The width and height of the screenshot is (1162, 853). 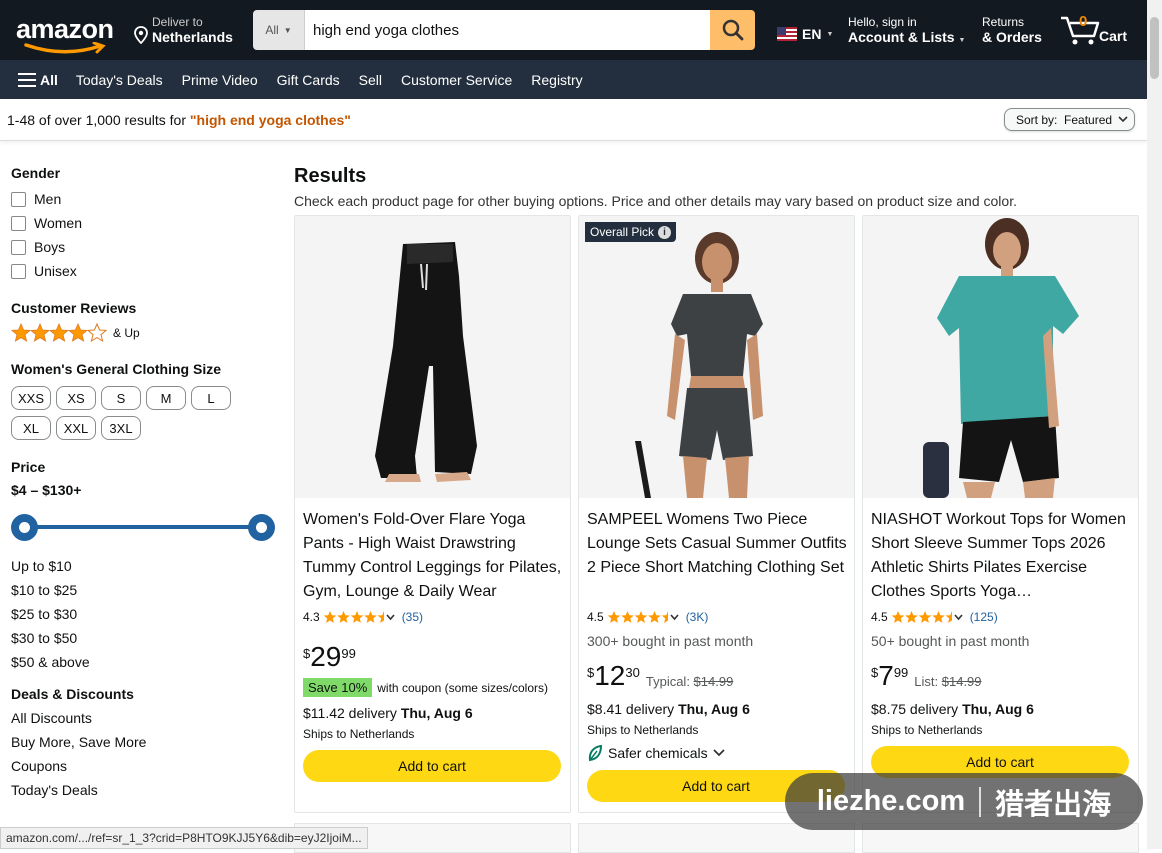 What do you see at coordinates (308, 80) in the screenshot?
I see `nav-gift-cards: Gift Cards` at bounding box center [308, 80].